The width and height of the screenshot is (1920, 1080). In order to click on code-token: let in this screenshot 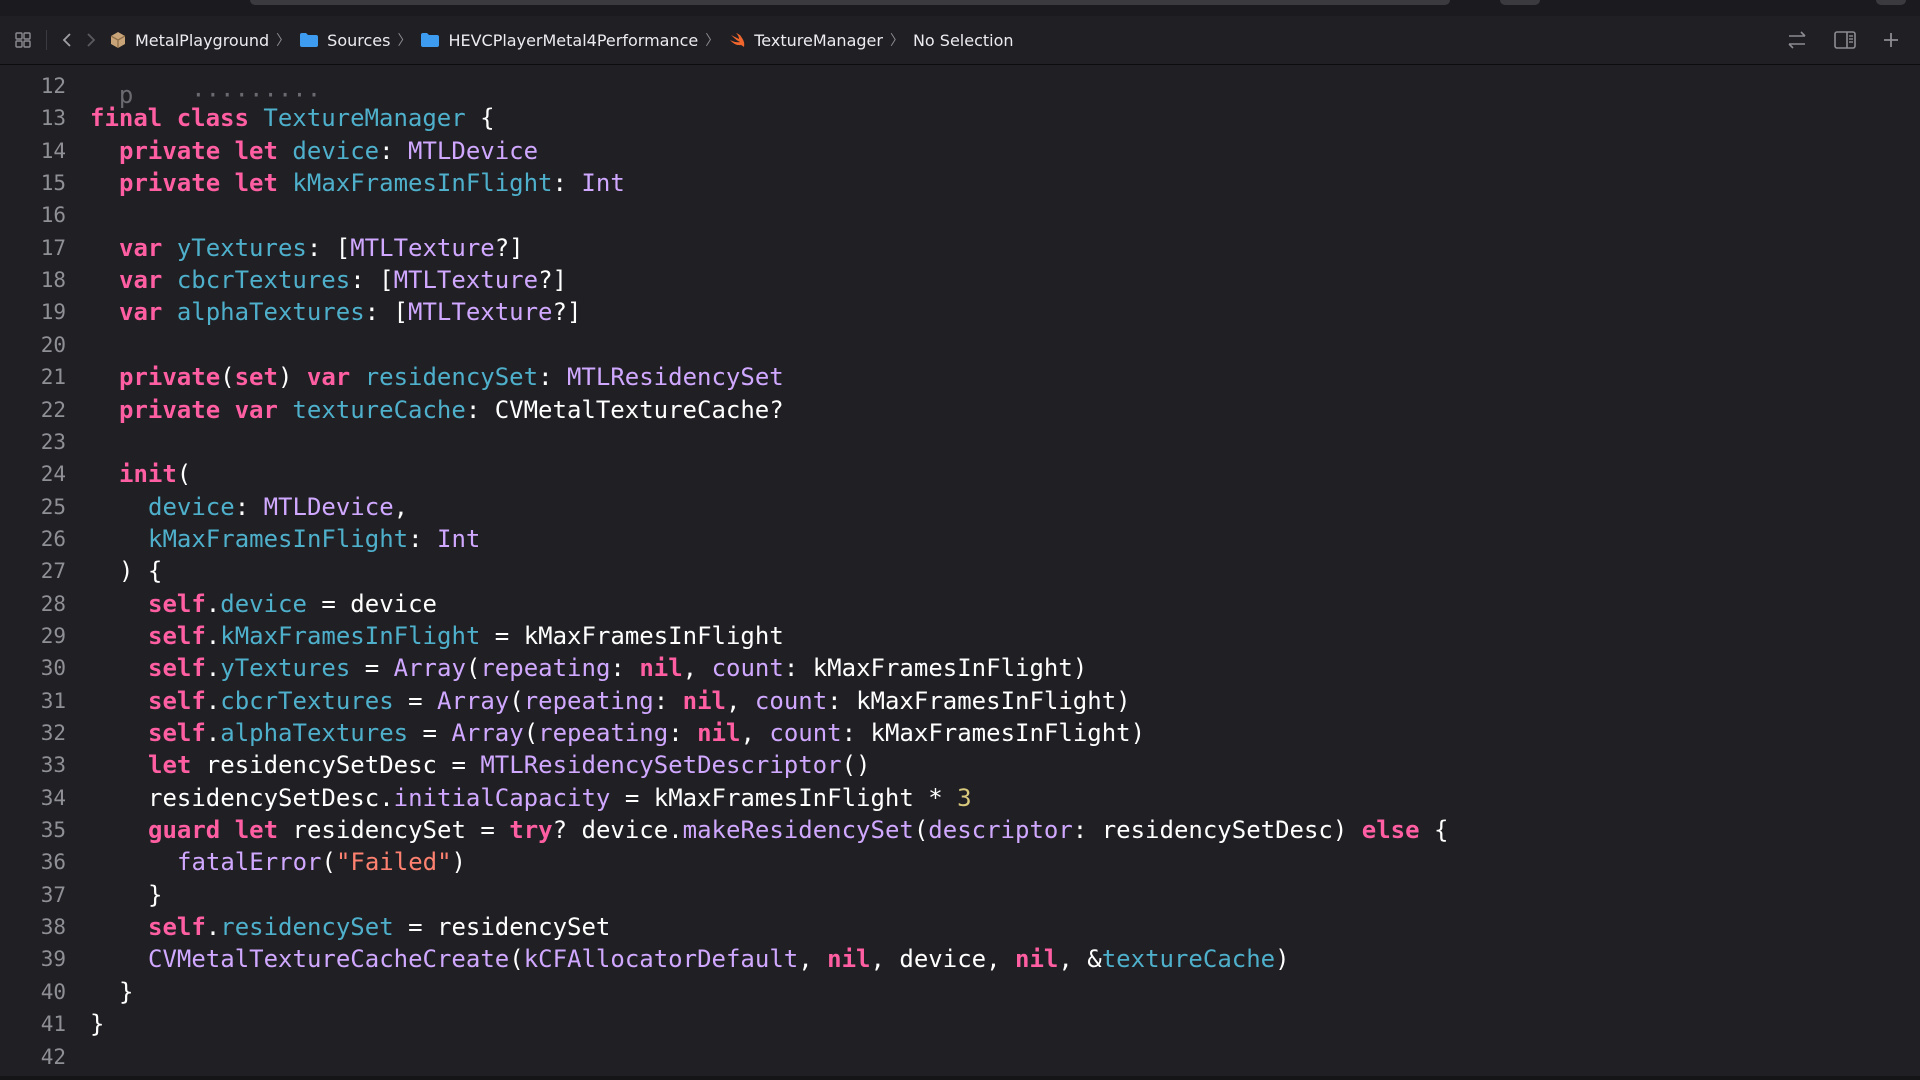, I will do `click(256, 183)`.